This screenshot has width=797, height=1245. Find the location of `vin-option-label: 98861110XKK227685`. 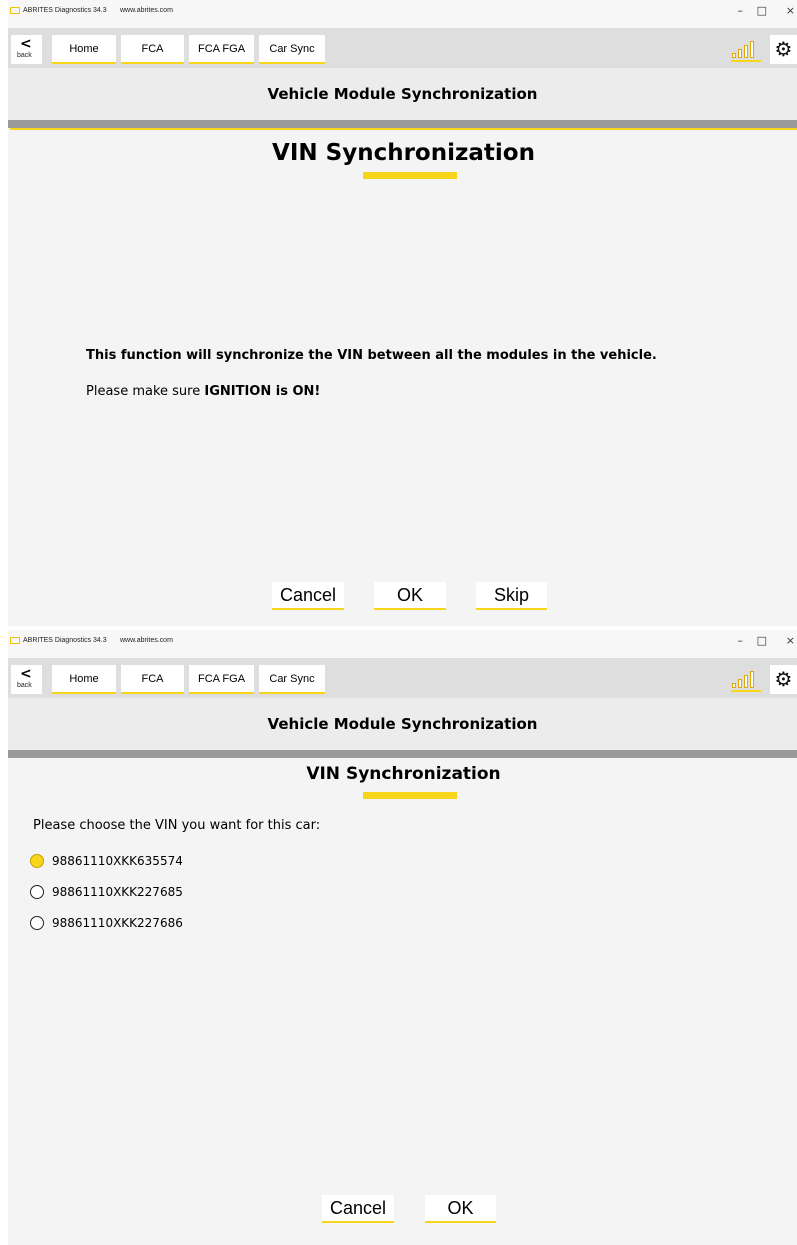

vin-option-label: 98861110XKK227685 is located at coordinates (117, 892).